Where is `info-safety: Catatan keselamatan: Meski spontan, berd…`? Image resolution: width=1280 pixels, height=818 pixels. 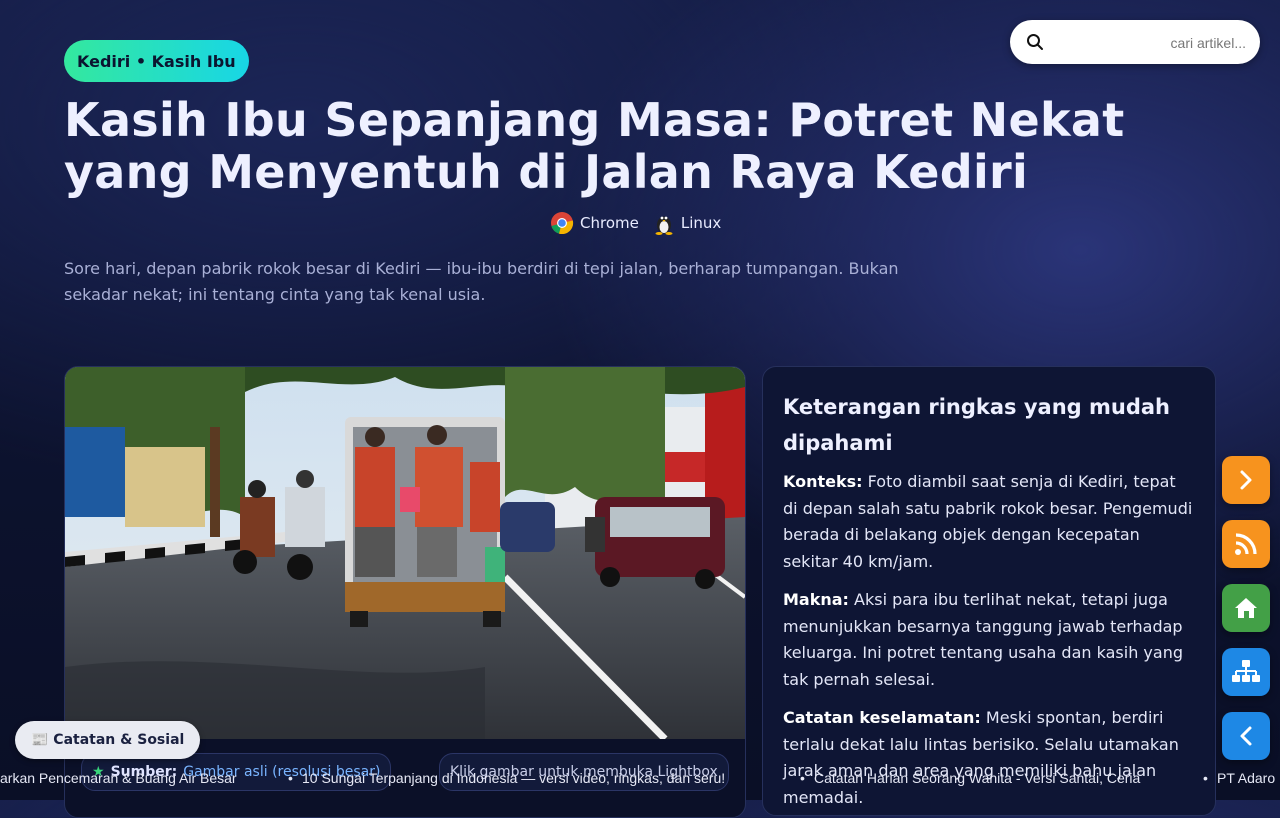
info-safety: Catatan keselamatan: Meski spontan, berd… is located at coordinates (981, 757).